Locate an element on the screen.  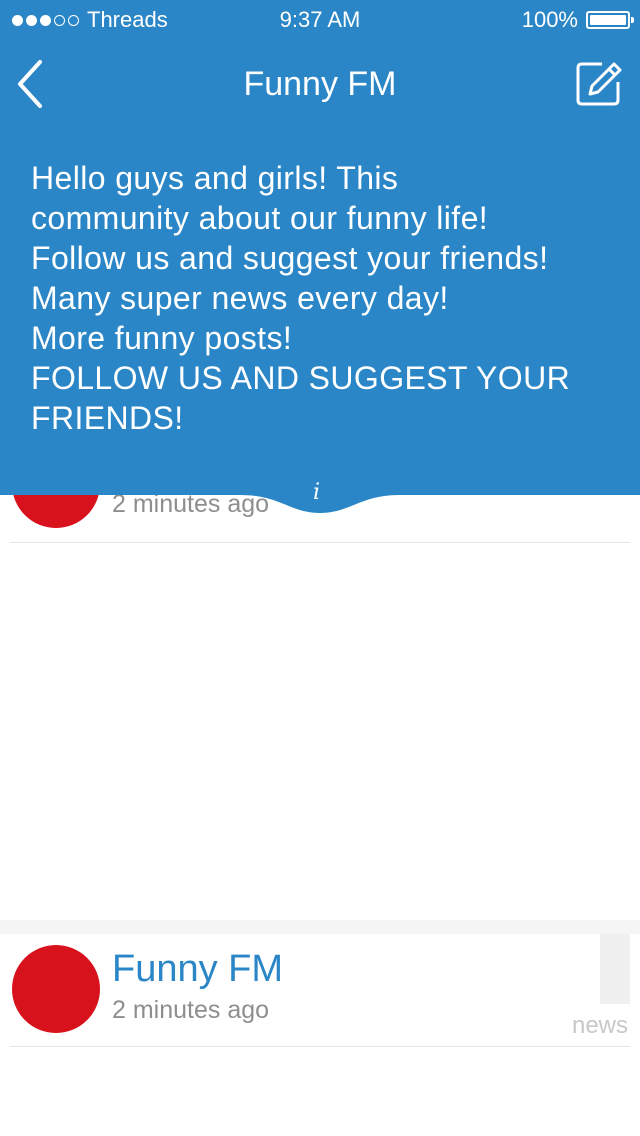
top-bar: Threads 9:37 AM 100% Funny FM is located at coordinates (320, 64).